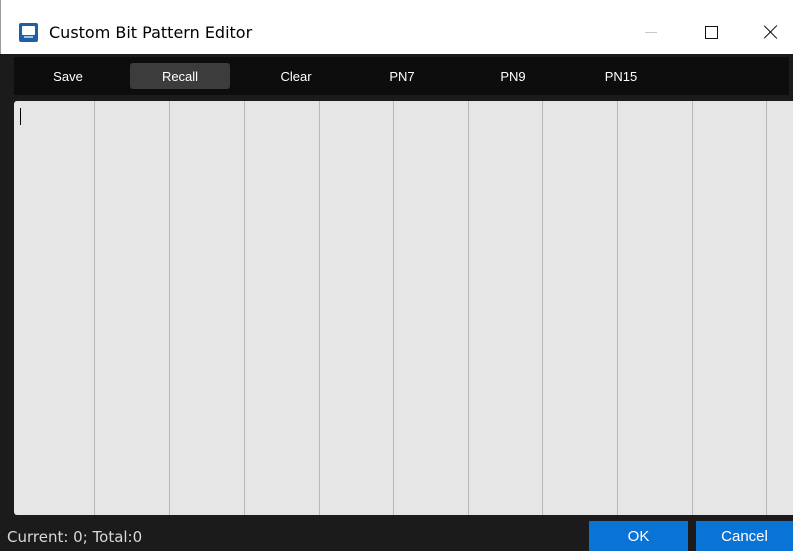 Image resolution: width=793 pixels, height=551 pixels. Describe the element at coordinates (744, 536) in the screenshot. I see `cancel-button: Cancel` at that location.